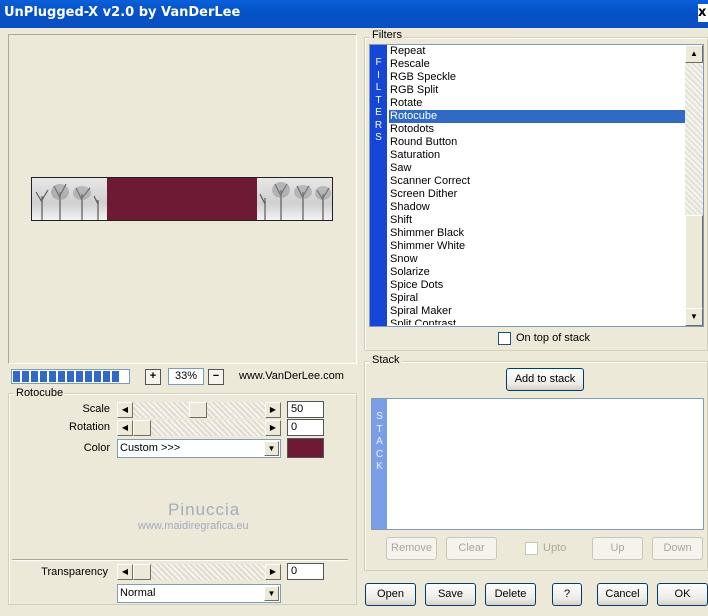 The width and height of the screenshot is (708, 616). Describe the element at coordinates (553, 338) in the screenshot. I see `on-top-label: On top of stack` at that location.